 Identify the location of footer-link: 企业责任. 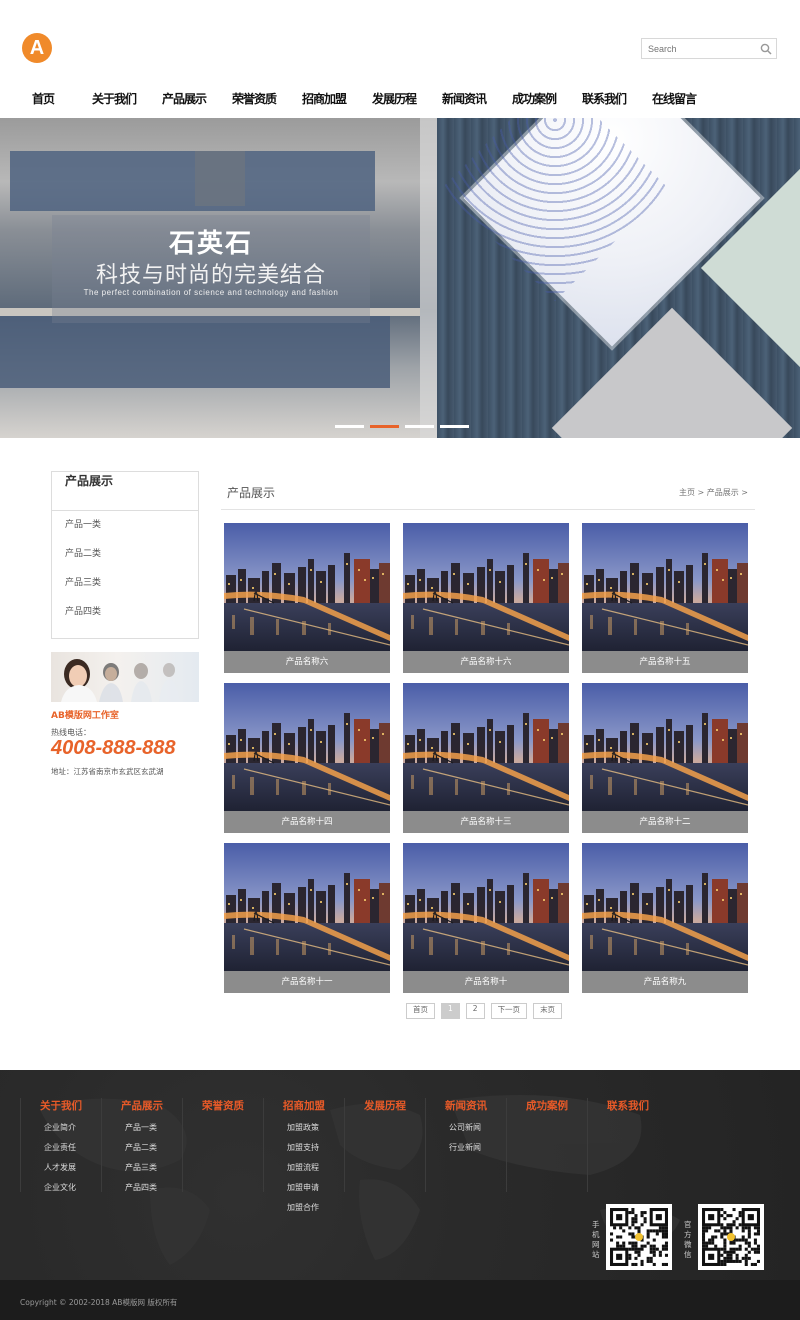
(63, 1147).